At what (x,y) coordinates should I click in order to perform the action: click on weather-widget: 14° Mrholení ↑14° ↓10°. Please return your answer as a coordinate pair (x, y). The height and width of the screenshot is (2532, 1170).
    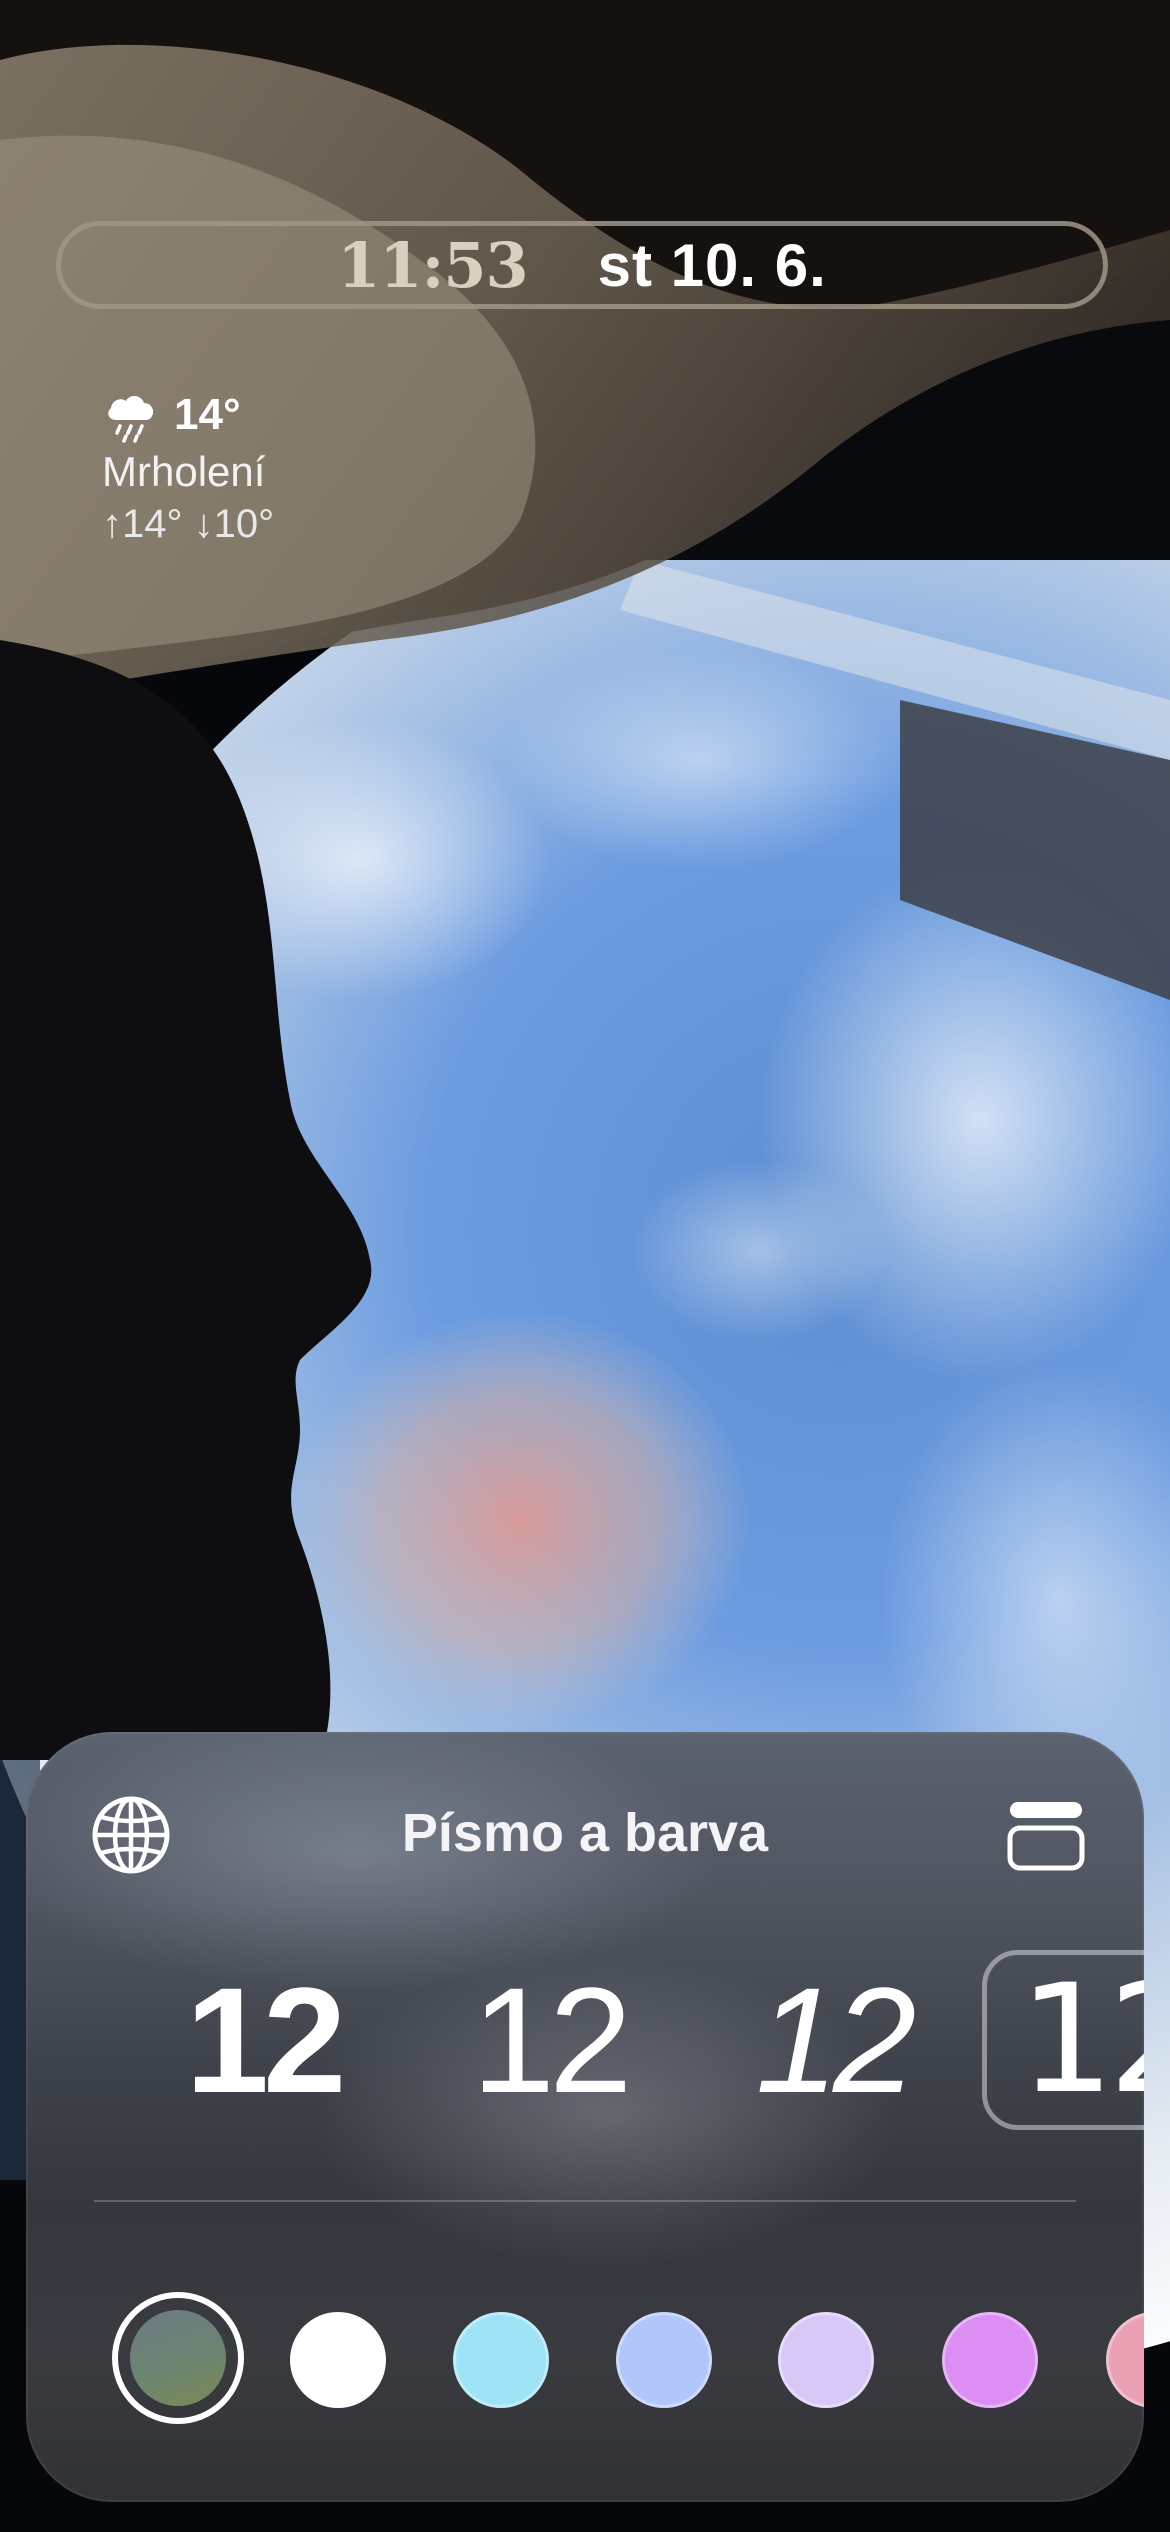
    Looking at the image, I should click on (188, 465).